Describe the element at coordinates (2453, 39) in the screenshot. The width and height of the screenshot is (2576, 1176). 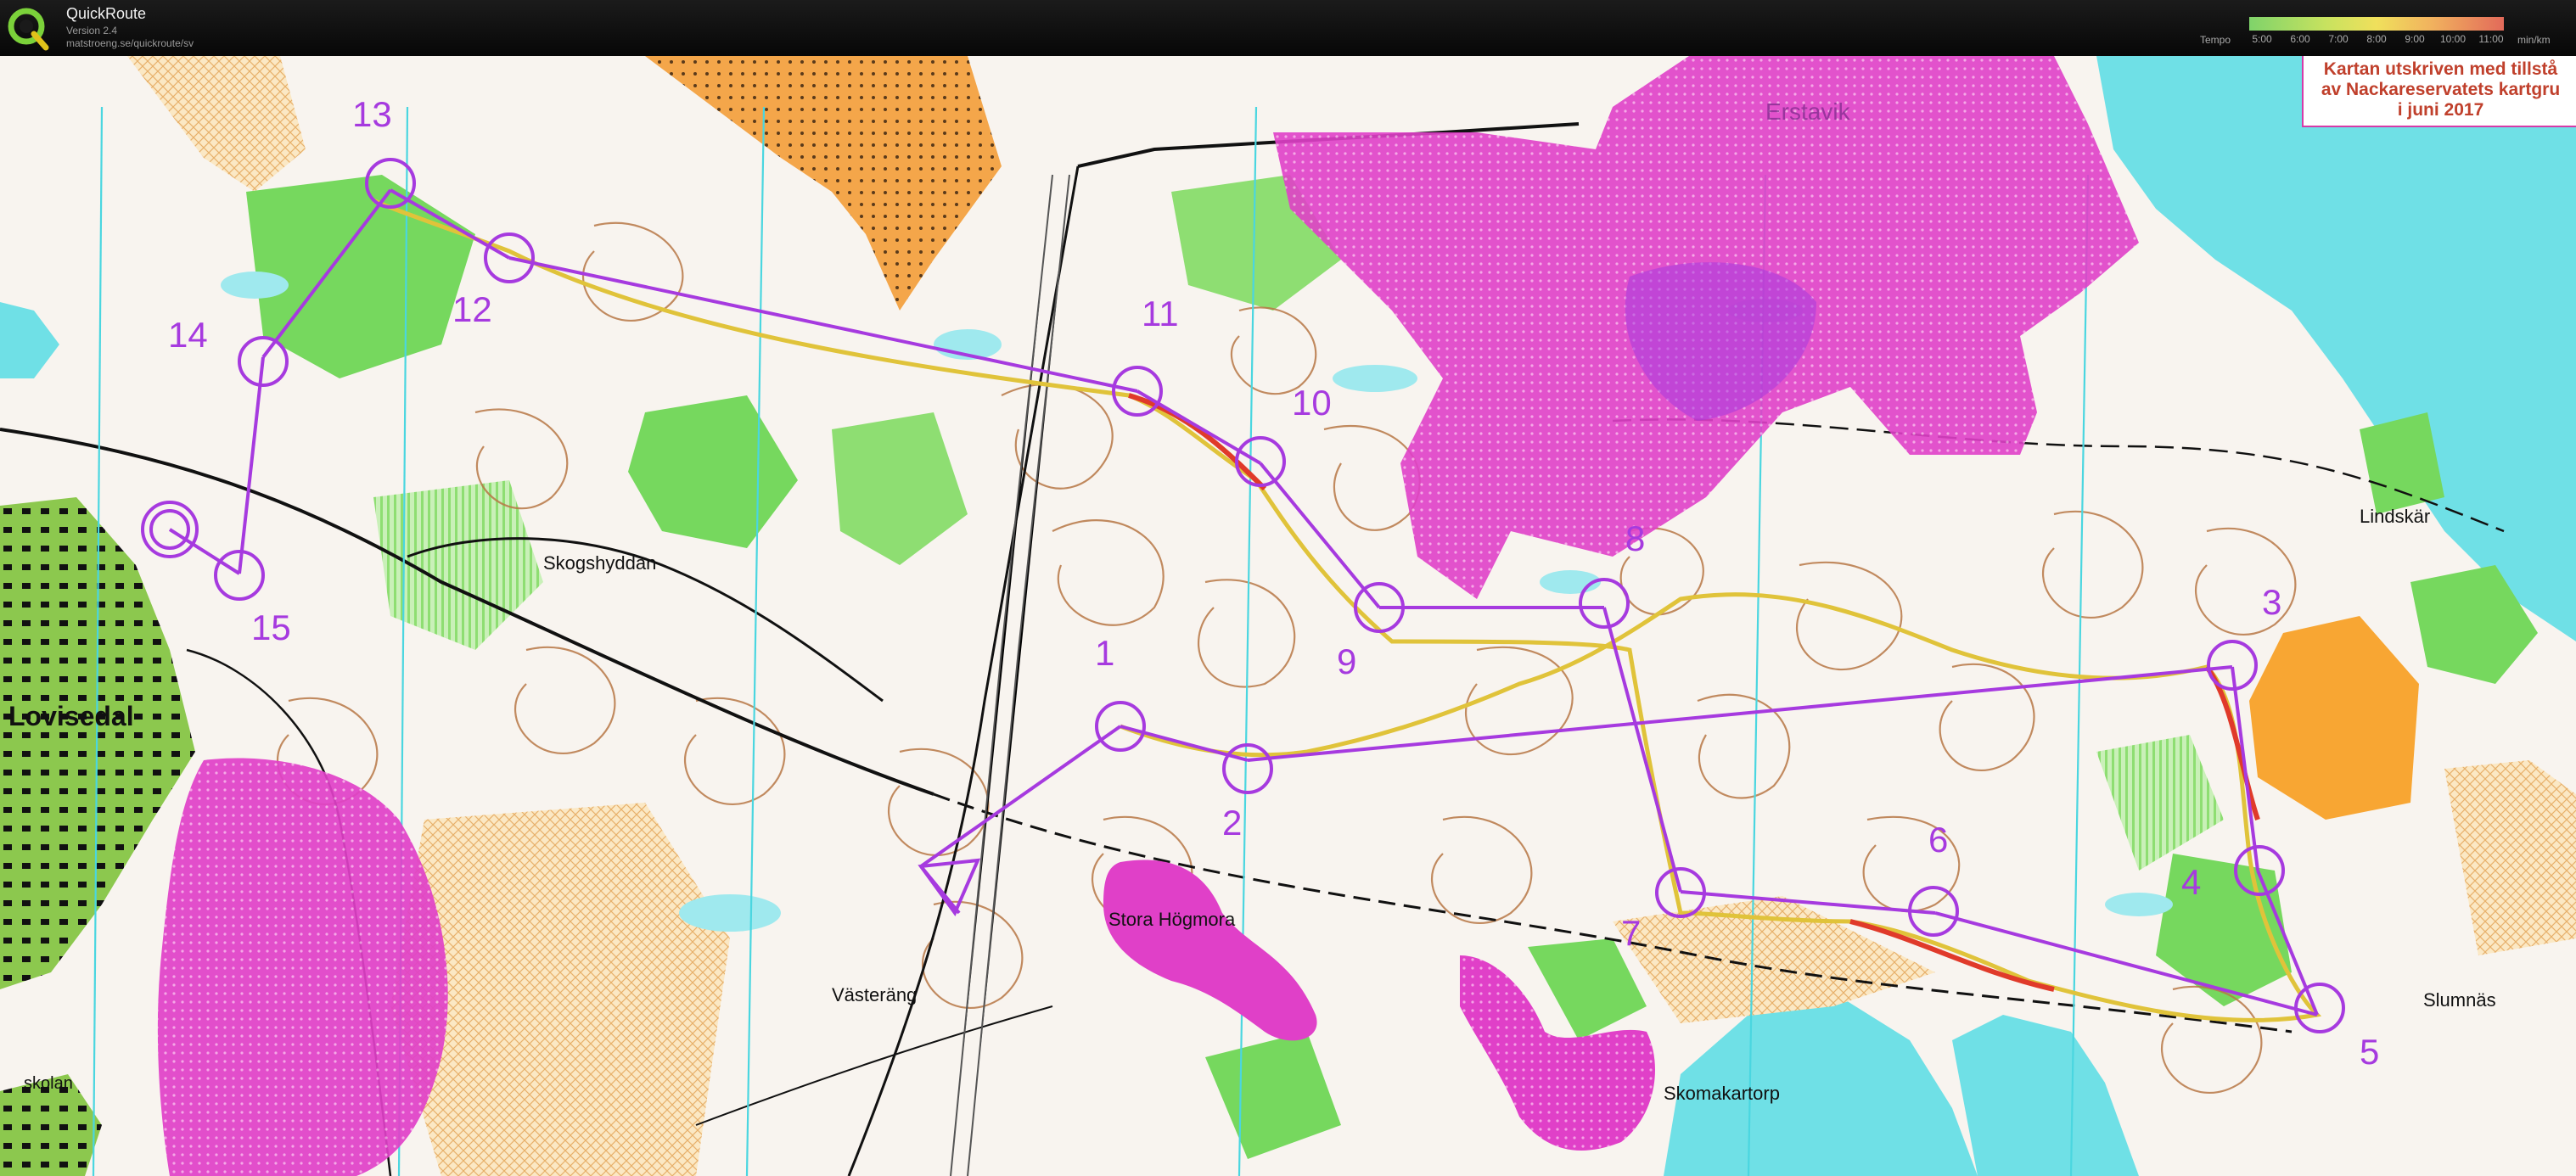
I see `tempo-tick: 10:00` at that location.